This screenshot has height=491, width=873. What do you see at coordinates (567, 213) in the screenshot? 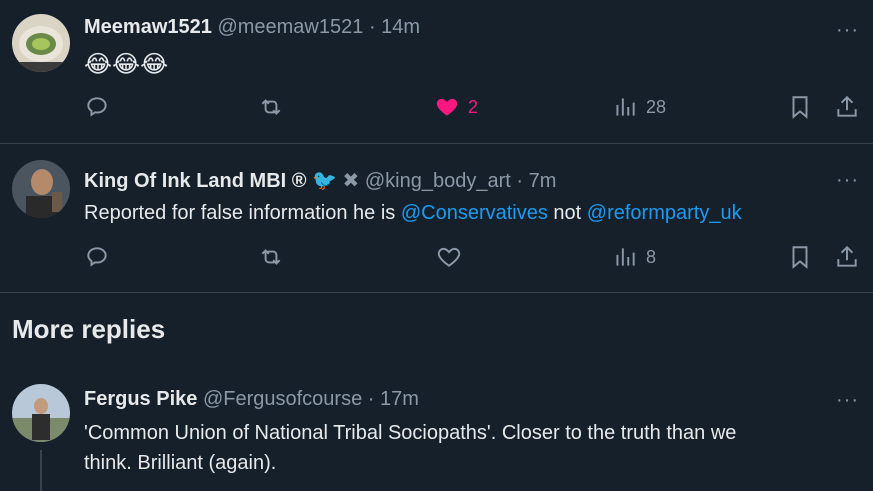
I see `text-mid: not` at bounding box center [567, 213].